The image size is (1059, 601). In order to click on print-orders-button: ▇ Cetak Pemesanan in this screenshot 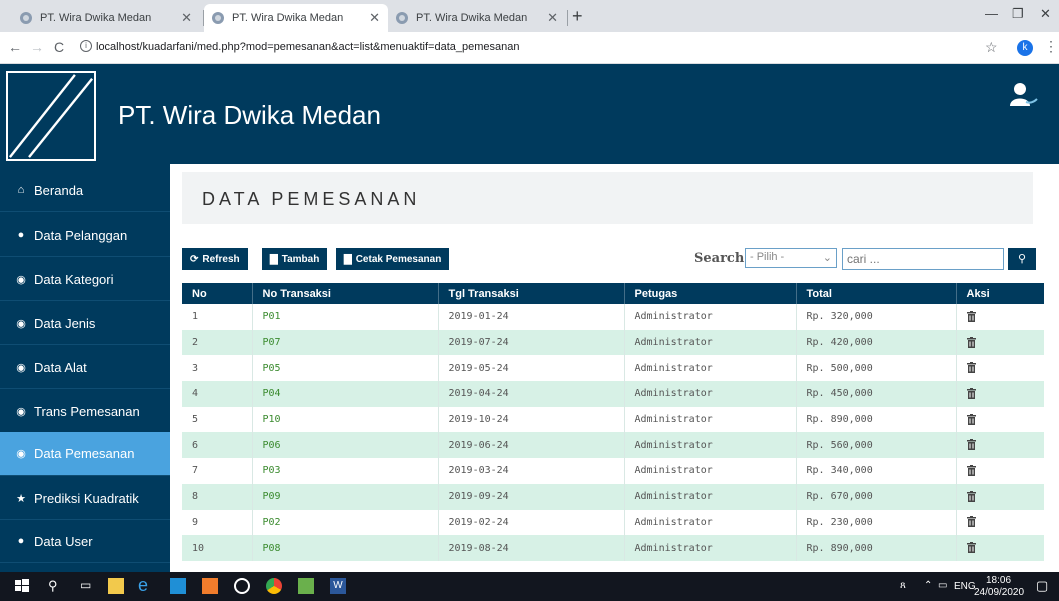, I will do `click(393, 259)`.